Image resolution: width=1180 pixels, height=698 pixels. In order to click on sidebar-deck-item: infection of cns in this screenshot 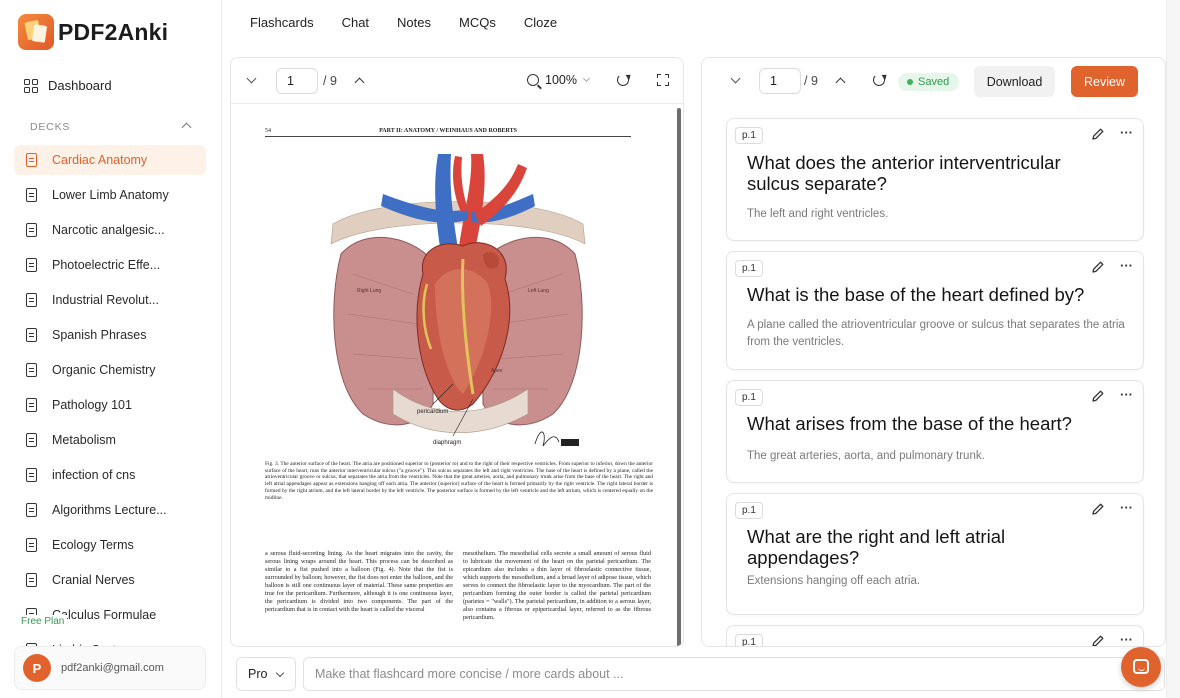, I will do `click(110, 475)`.